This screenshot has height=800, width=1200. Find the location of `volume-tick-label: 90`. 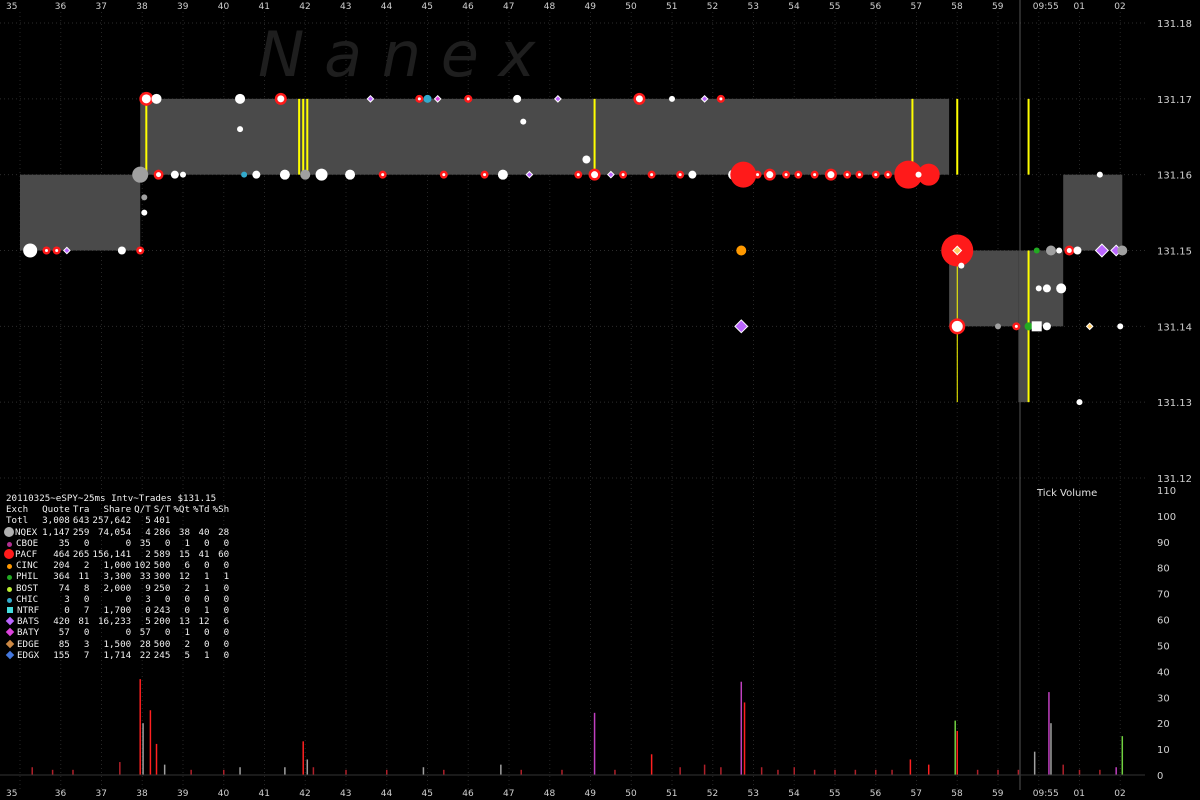

volume-tick-label: 90 is located at coordinates (1163, 543).